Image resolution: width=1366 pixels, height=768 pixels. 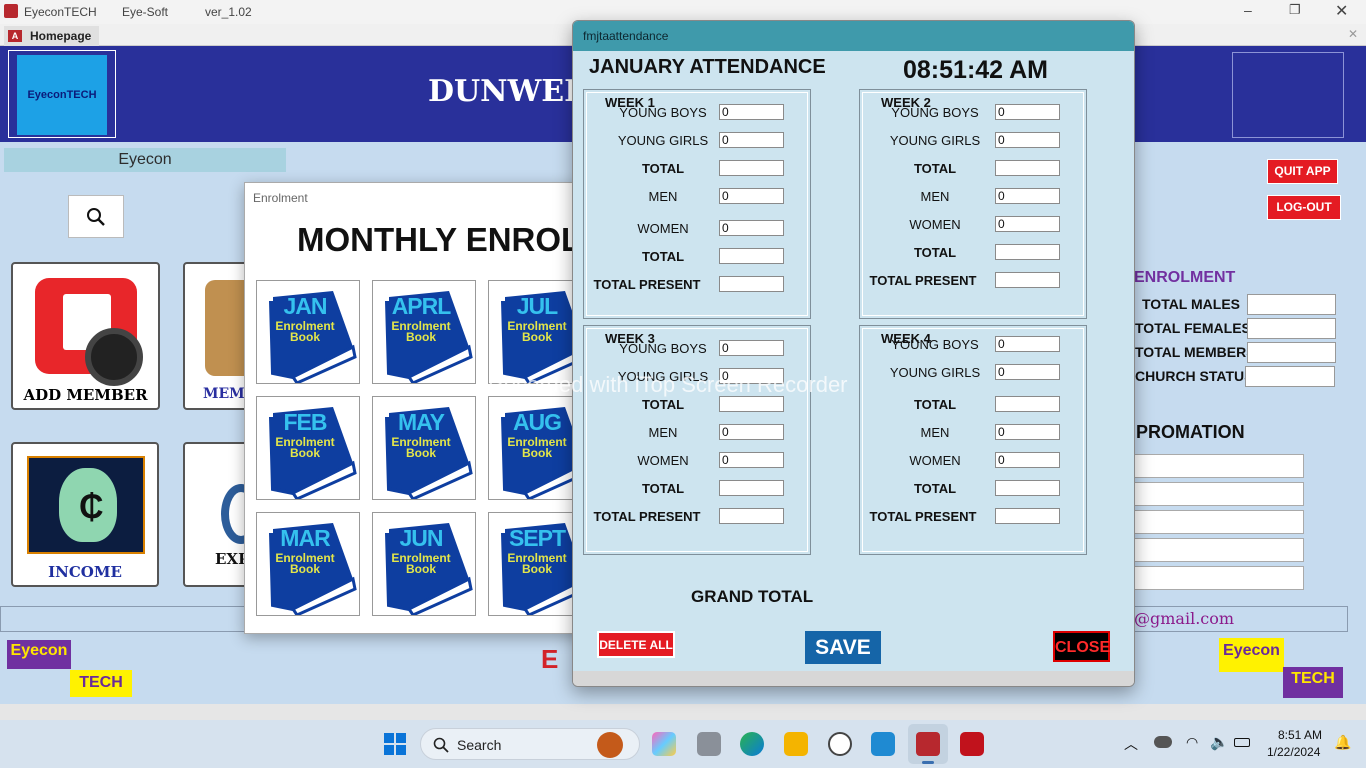 What do you see at coordinates (751, 228) in the screenshot?
I see `week-1-women-field: 0` at bounding box center [751, 228].